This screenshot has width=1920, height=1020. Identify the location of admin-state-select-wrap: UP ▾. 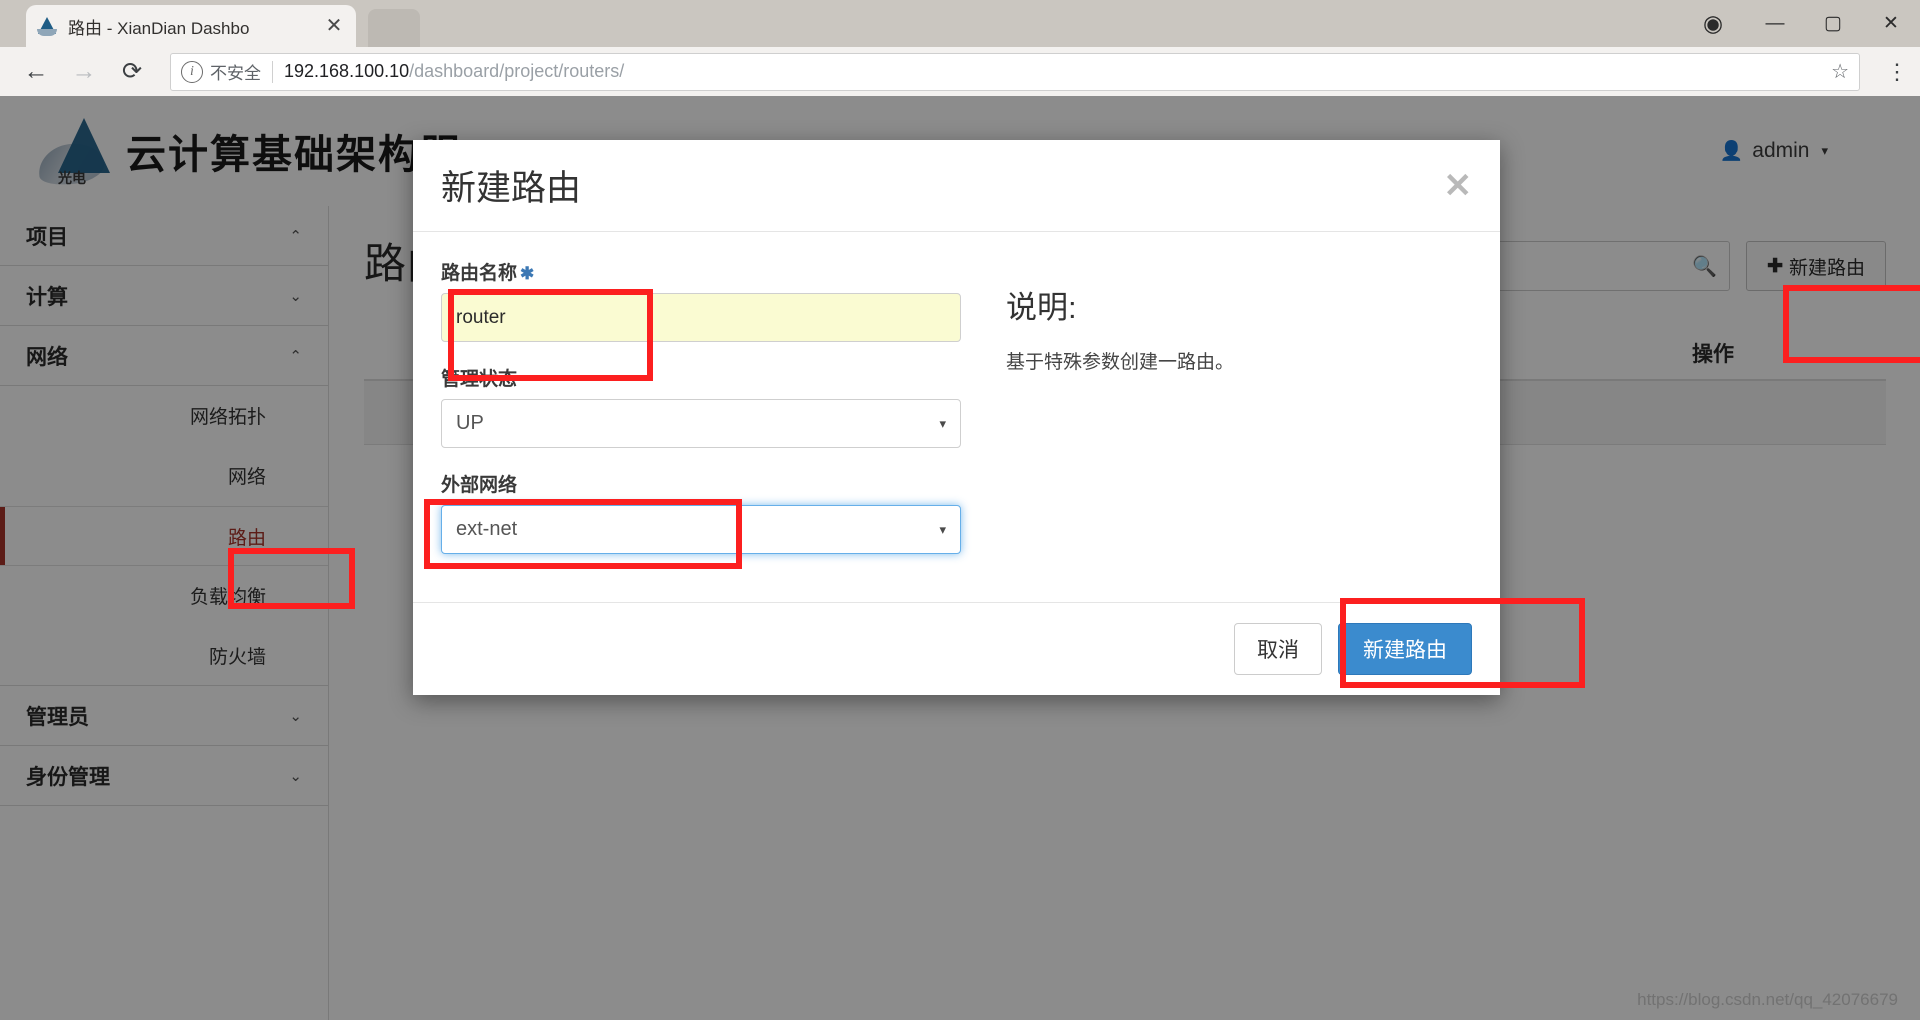
(701, 423).